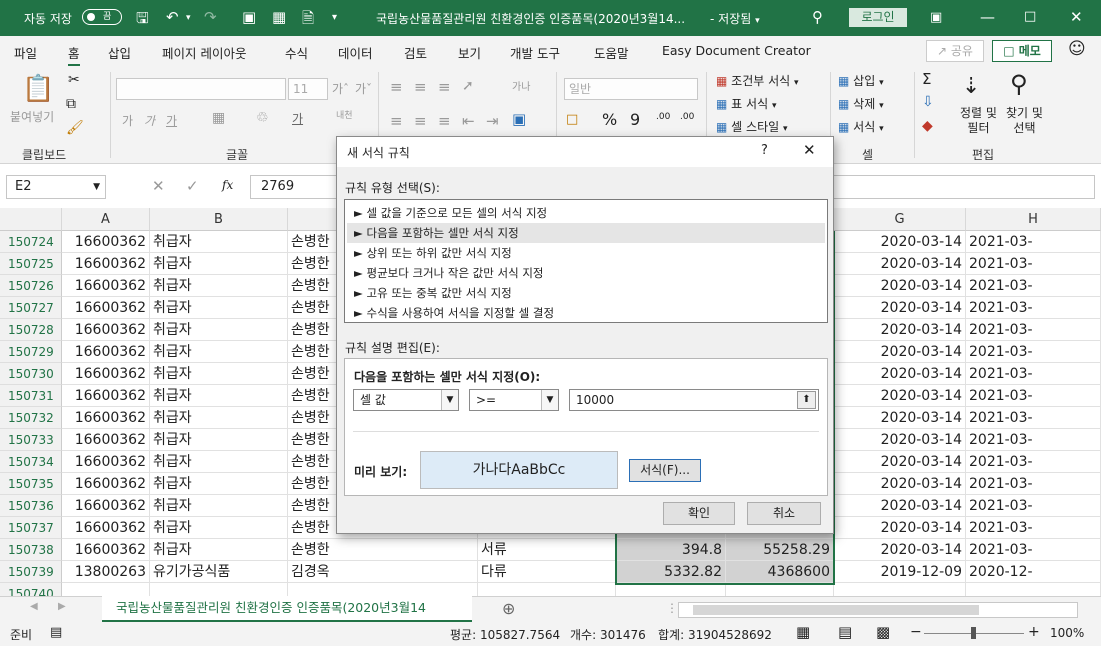  I want to click on select-all-corner, so click(31, 219).